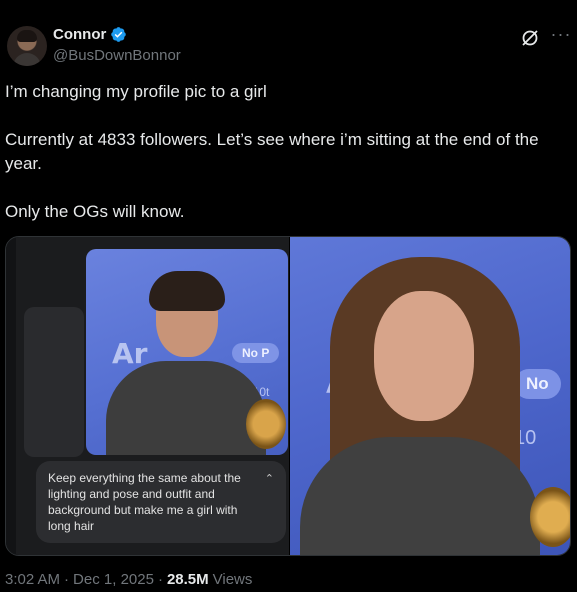  What do you see at coordinates (113, 579) in the screenshot?
I see `tweet-date: Dec 1, 2025` at bounding box center [113, 579].